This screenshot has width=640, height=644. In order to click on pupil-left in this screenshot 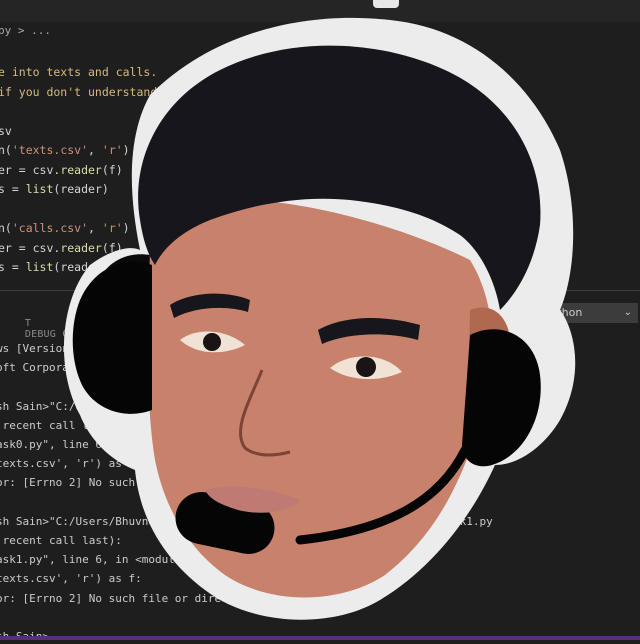, I will do `click(212, 342)`.